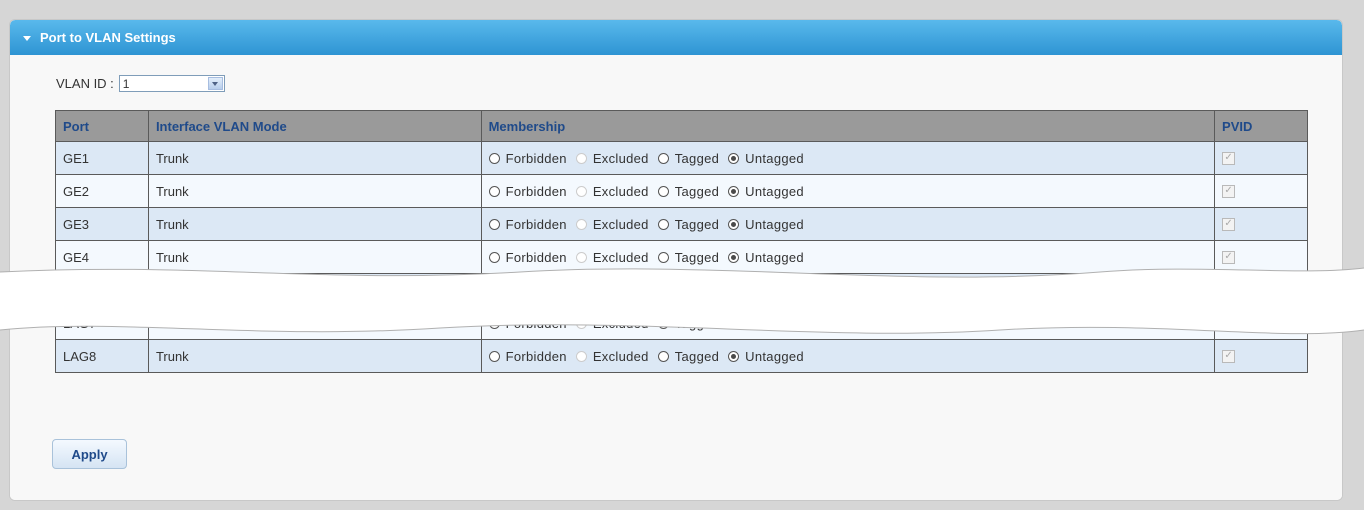 The width and height of the screenshot is (1364, 510). What do you see at coordinates (171, 83) in the screenshot?
I see `vlan-id-select: 1` at bounding box center [171, 83].